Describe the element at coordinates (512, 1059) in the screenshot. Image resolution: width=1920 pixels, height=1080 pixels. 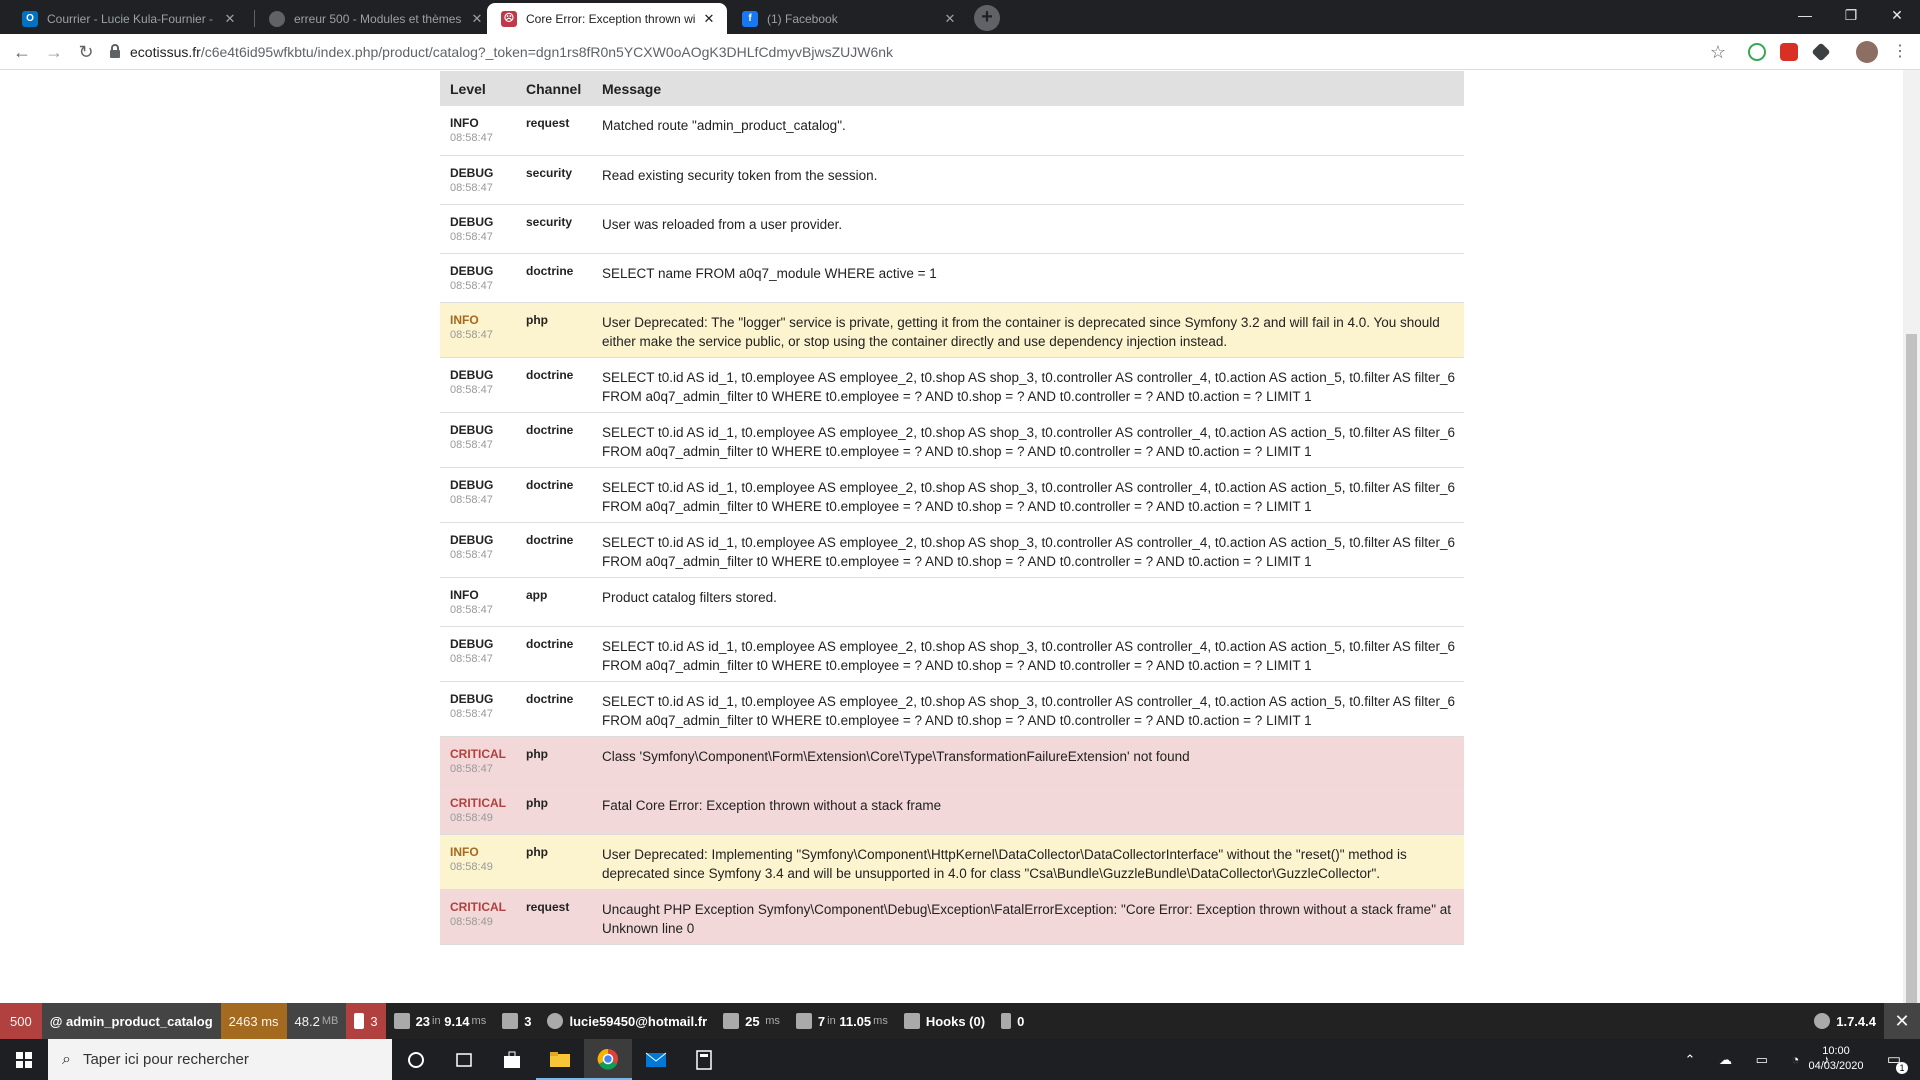
I see `store-icon` at that location.